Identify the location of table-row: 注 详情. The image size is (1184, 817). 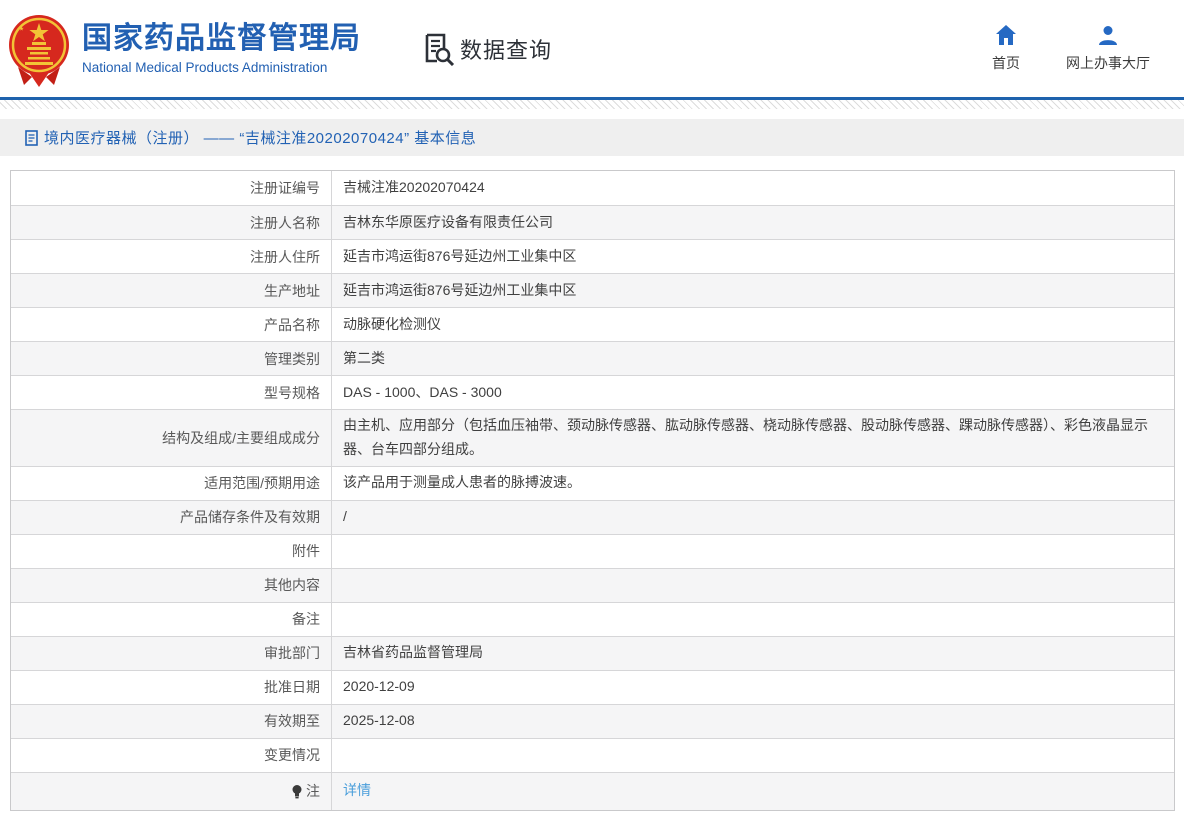
(592, 790).